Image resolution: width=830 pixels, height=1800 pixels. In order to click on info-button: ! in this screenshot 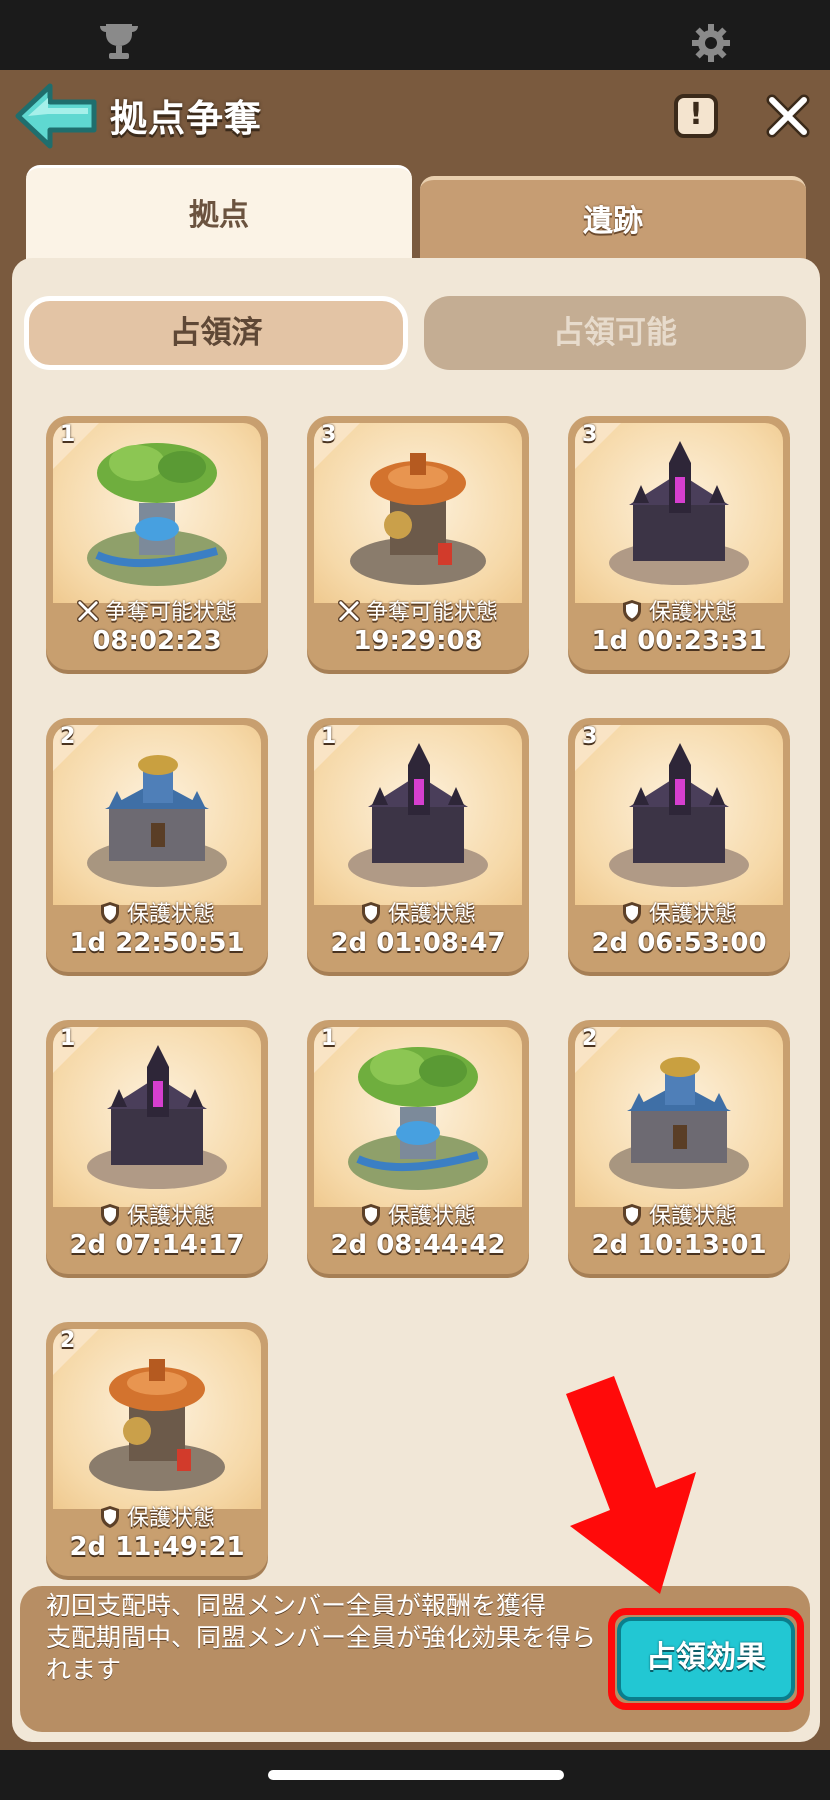, I will do `click(696, 116)`.